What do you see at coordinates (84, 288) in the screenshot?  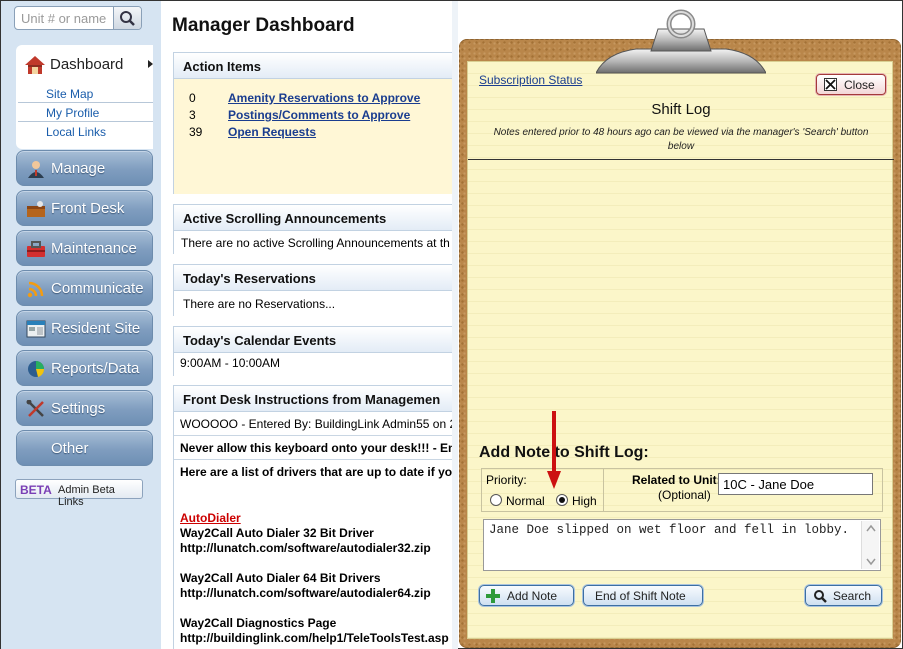 I see `nav-communicate: Communicate` at bounding box center [84, 288].